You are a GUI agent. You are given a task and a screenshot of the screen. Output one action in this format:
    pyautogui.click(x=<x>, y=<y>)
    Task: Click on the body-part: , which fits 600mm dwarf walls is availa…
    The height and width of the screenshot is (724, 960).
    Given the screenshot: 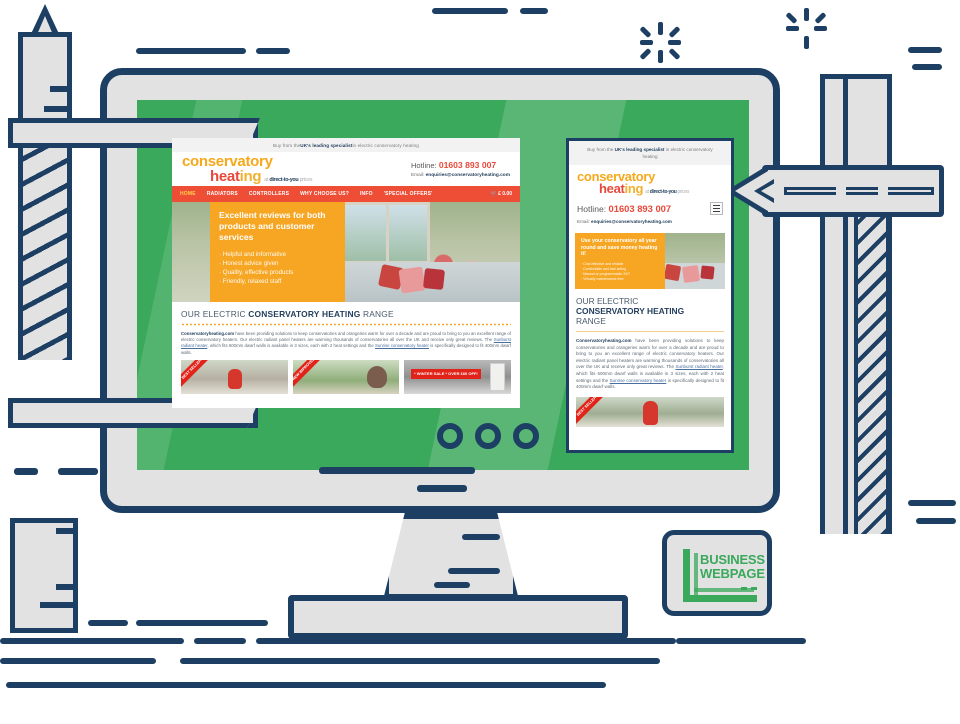 What is the action you would take?
    pyautogui.click(x=291, y=346)
    